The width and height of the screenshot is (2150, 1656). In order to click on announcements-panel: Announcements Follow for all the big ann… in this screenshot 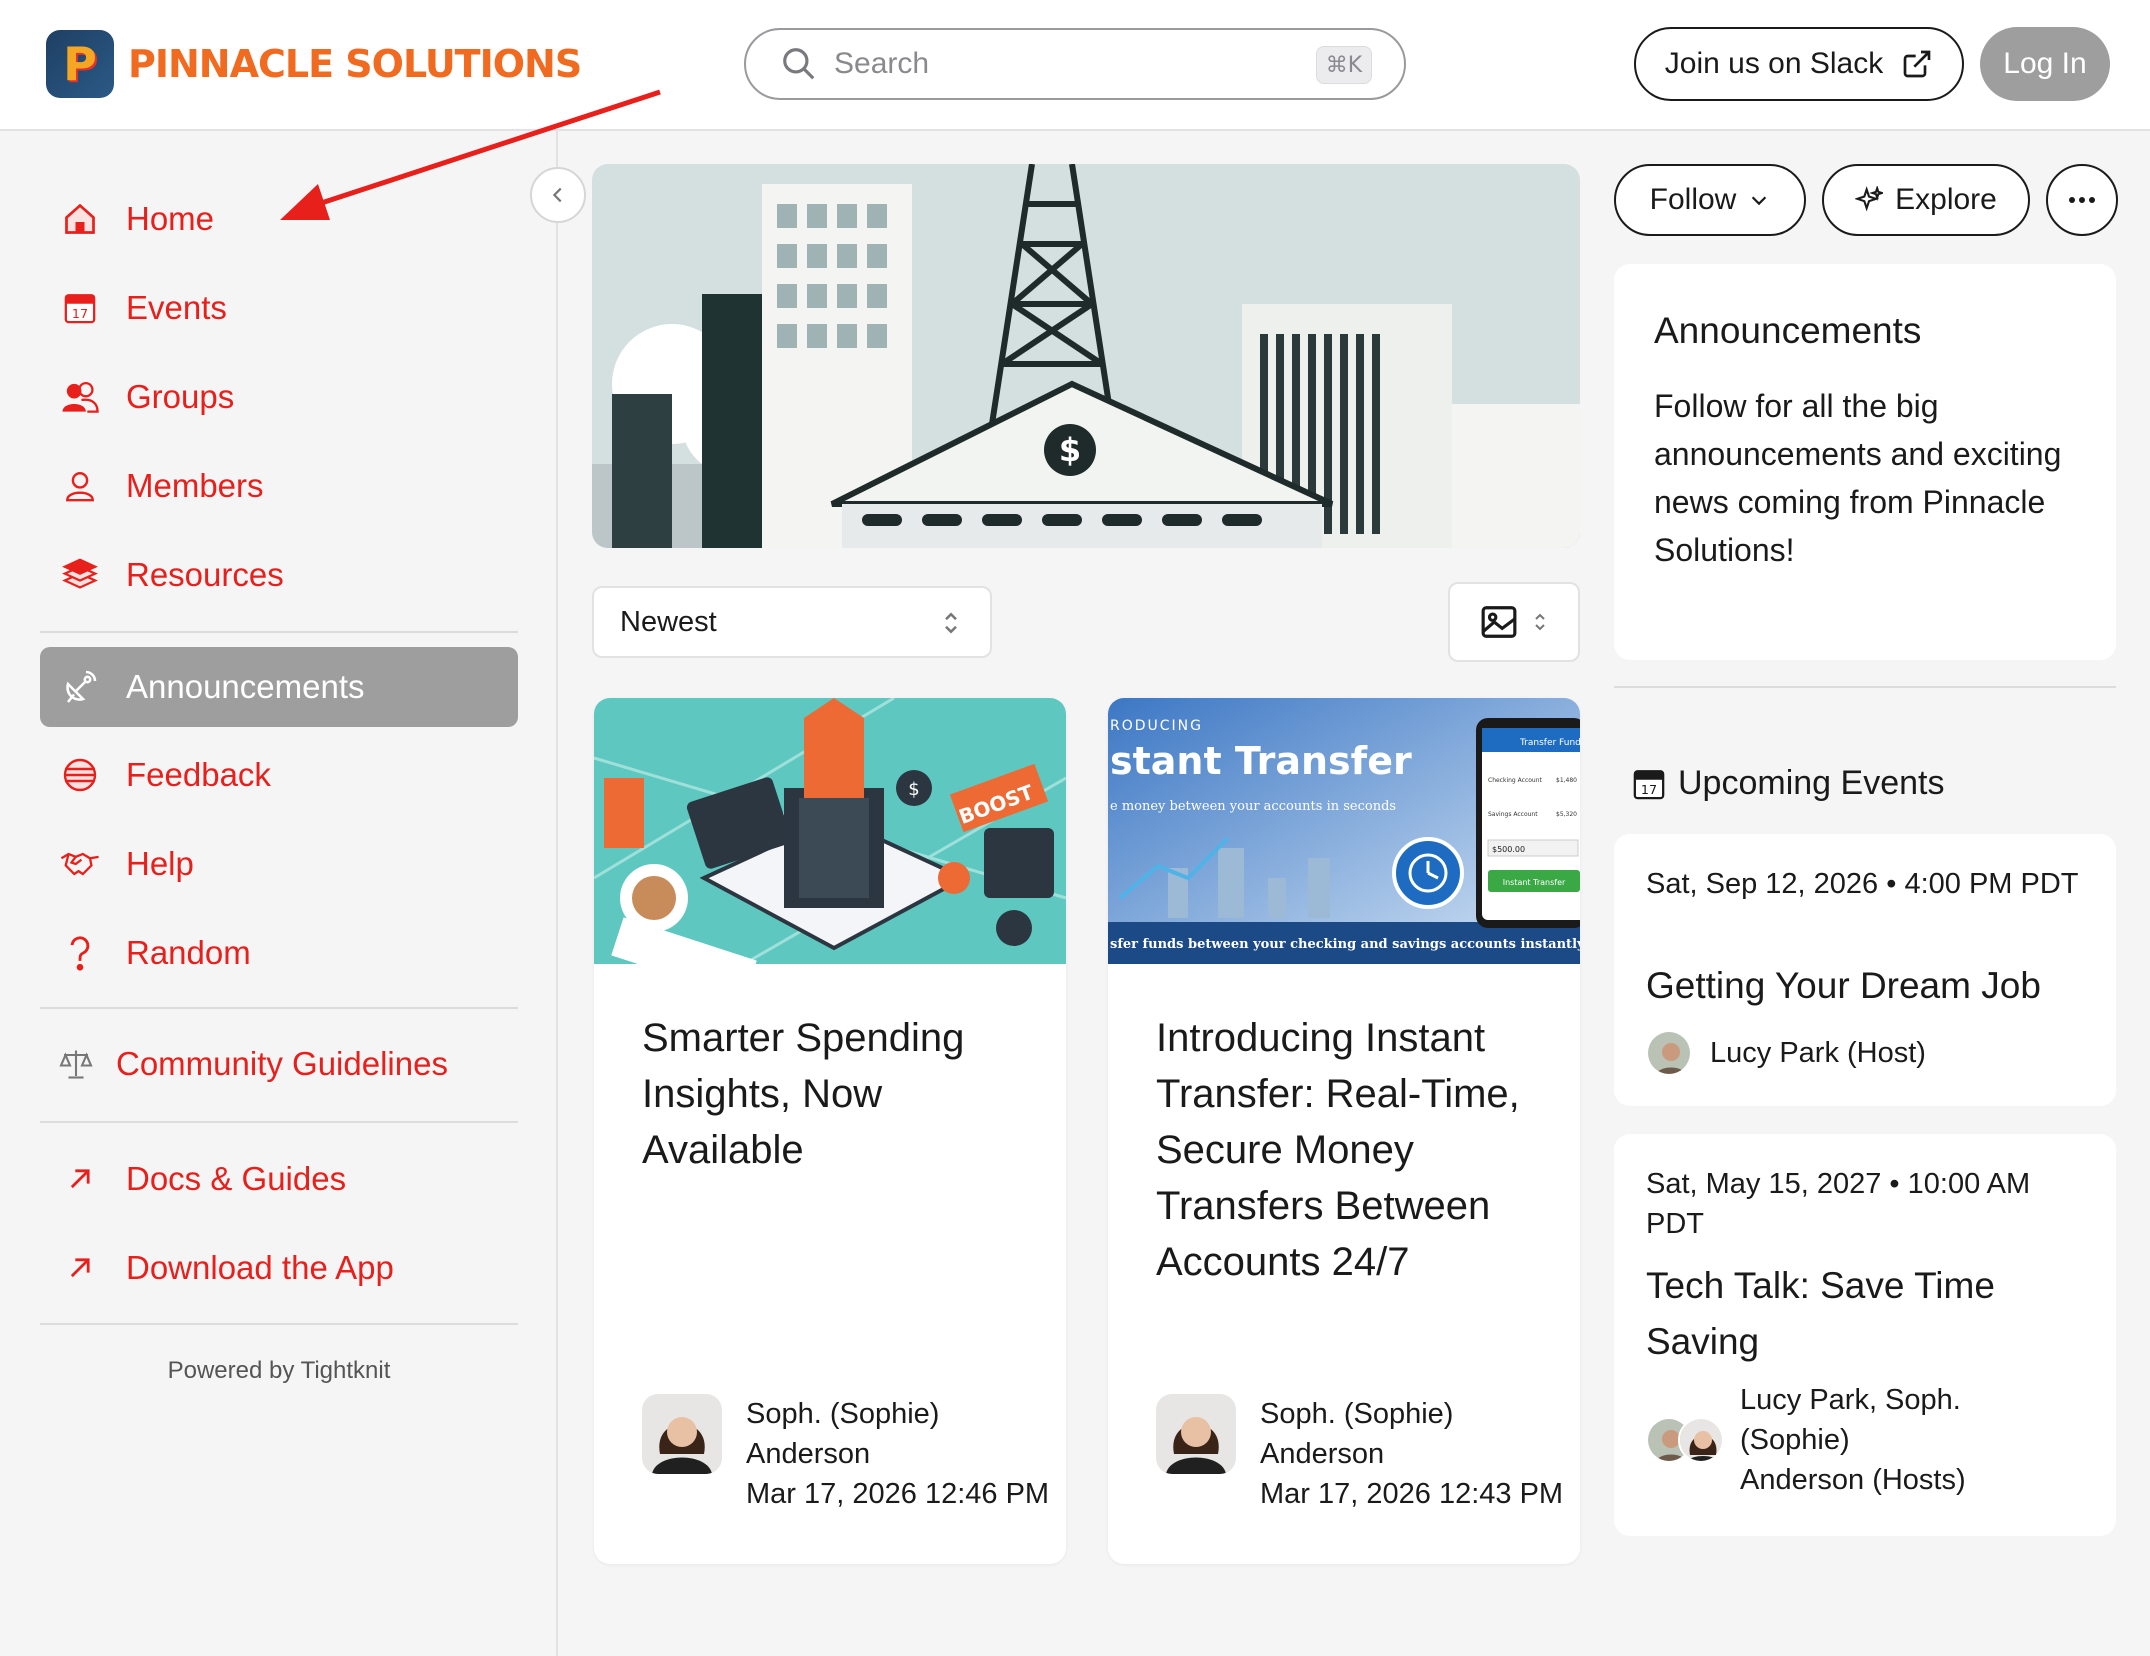, I will do `click(1865, 462)`.